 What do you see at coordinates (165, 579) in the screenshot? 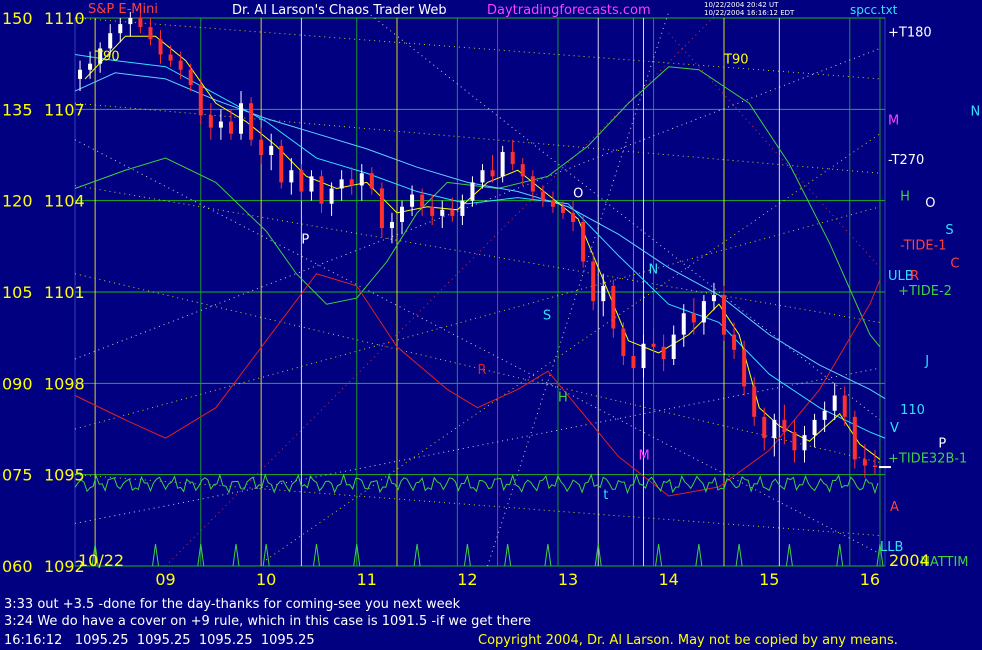
I see `time-axis-label: 09` at bounding box center [165, 579].